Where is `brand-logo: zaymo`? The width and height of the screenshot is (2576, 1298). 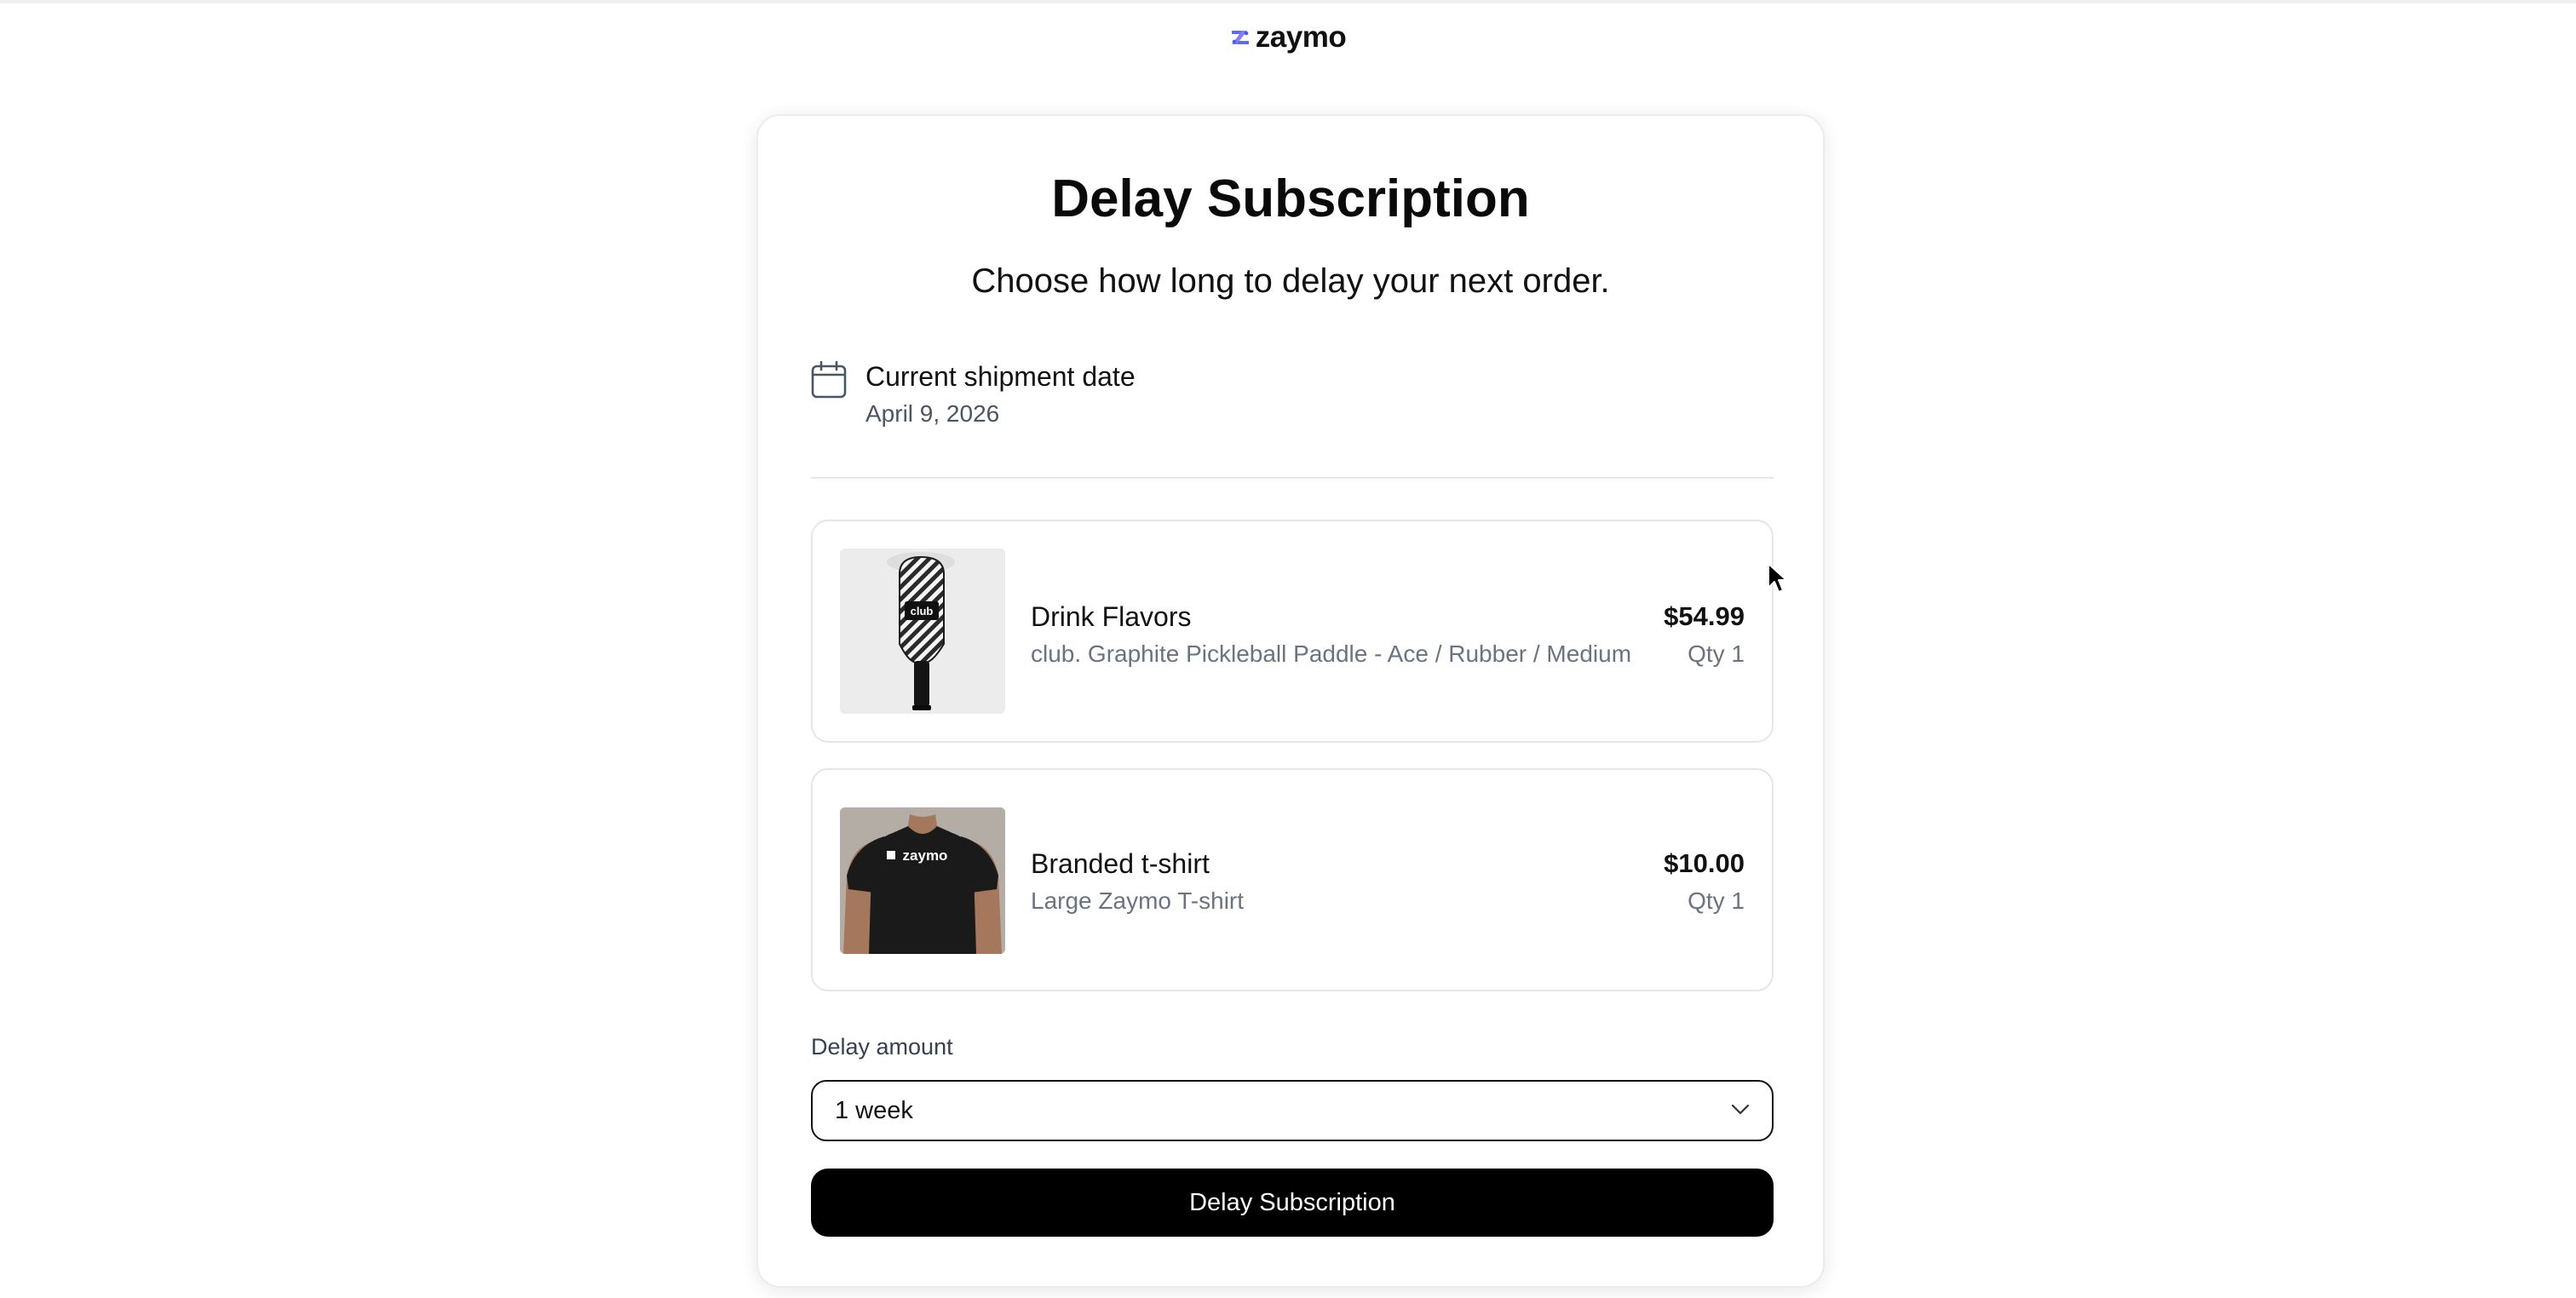
brand-logo: zaymo is located at coordinates (1288, 37).